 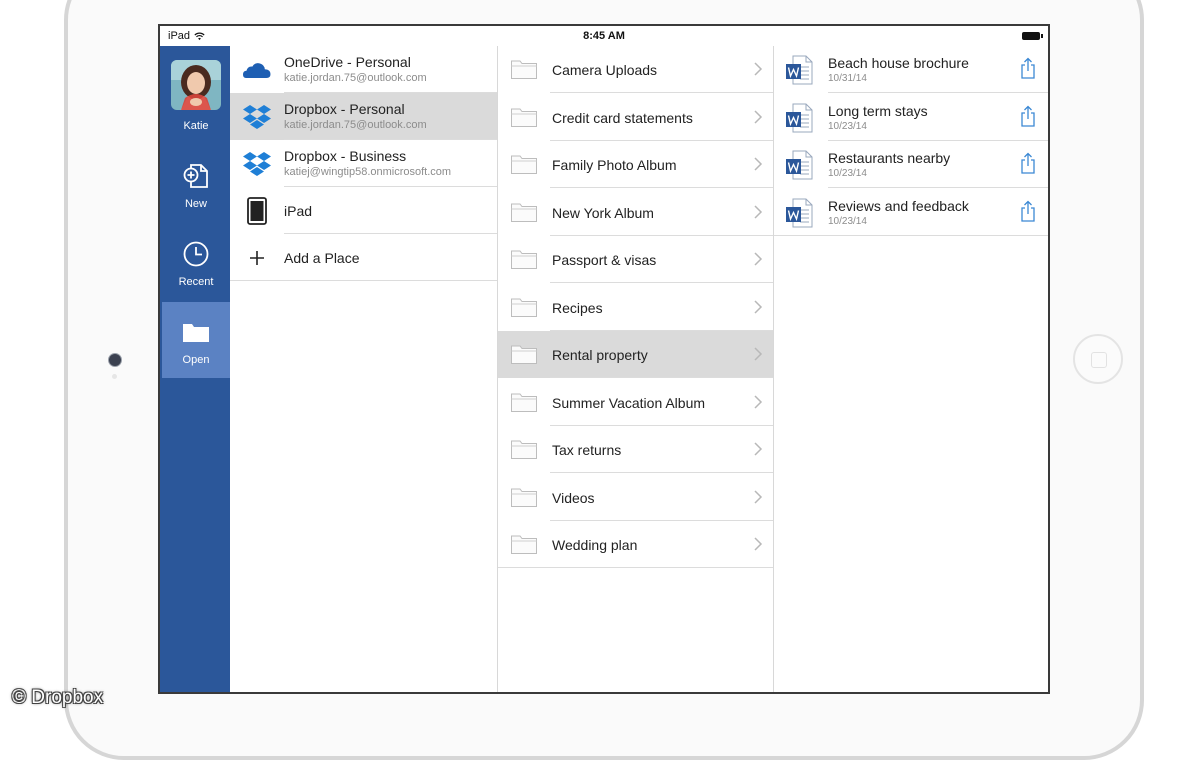 What do you see at coordinates (635, 497) in the screenshot?
I see `folder-row: Videos` at bounding box center [635, 497].